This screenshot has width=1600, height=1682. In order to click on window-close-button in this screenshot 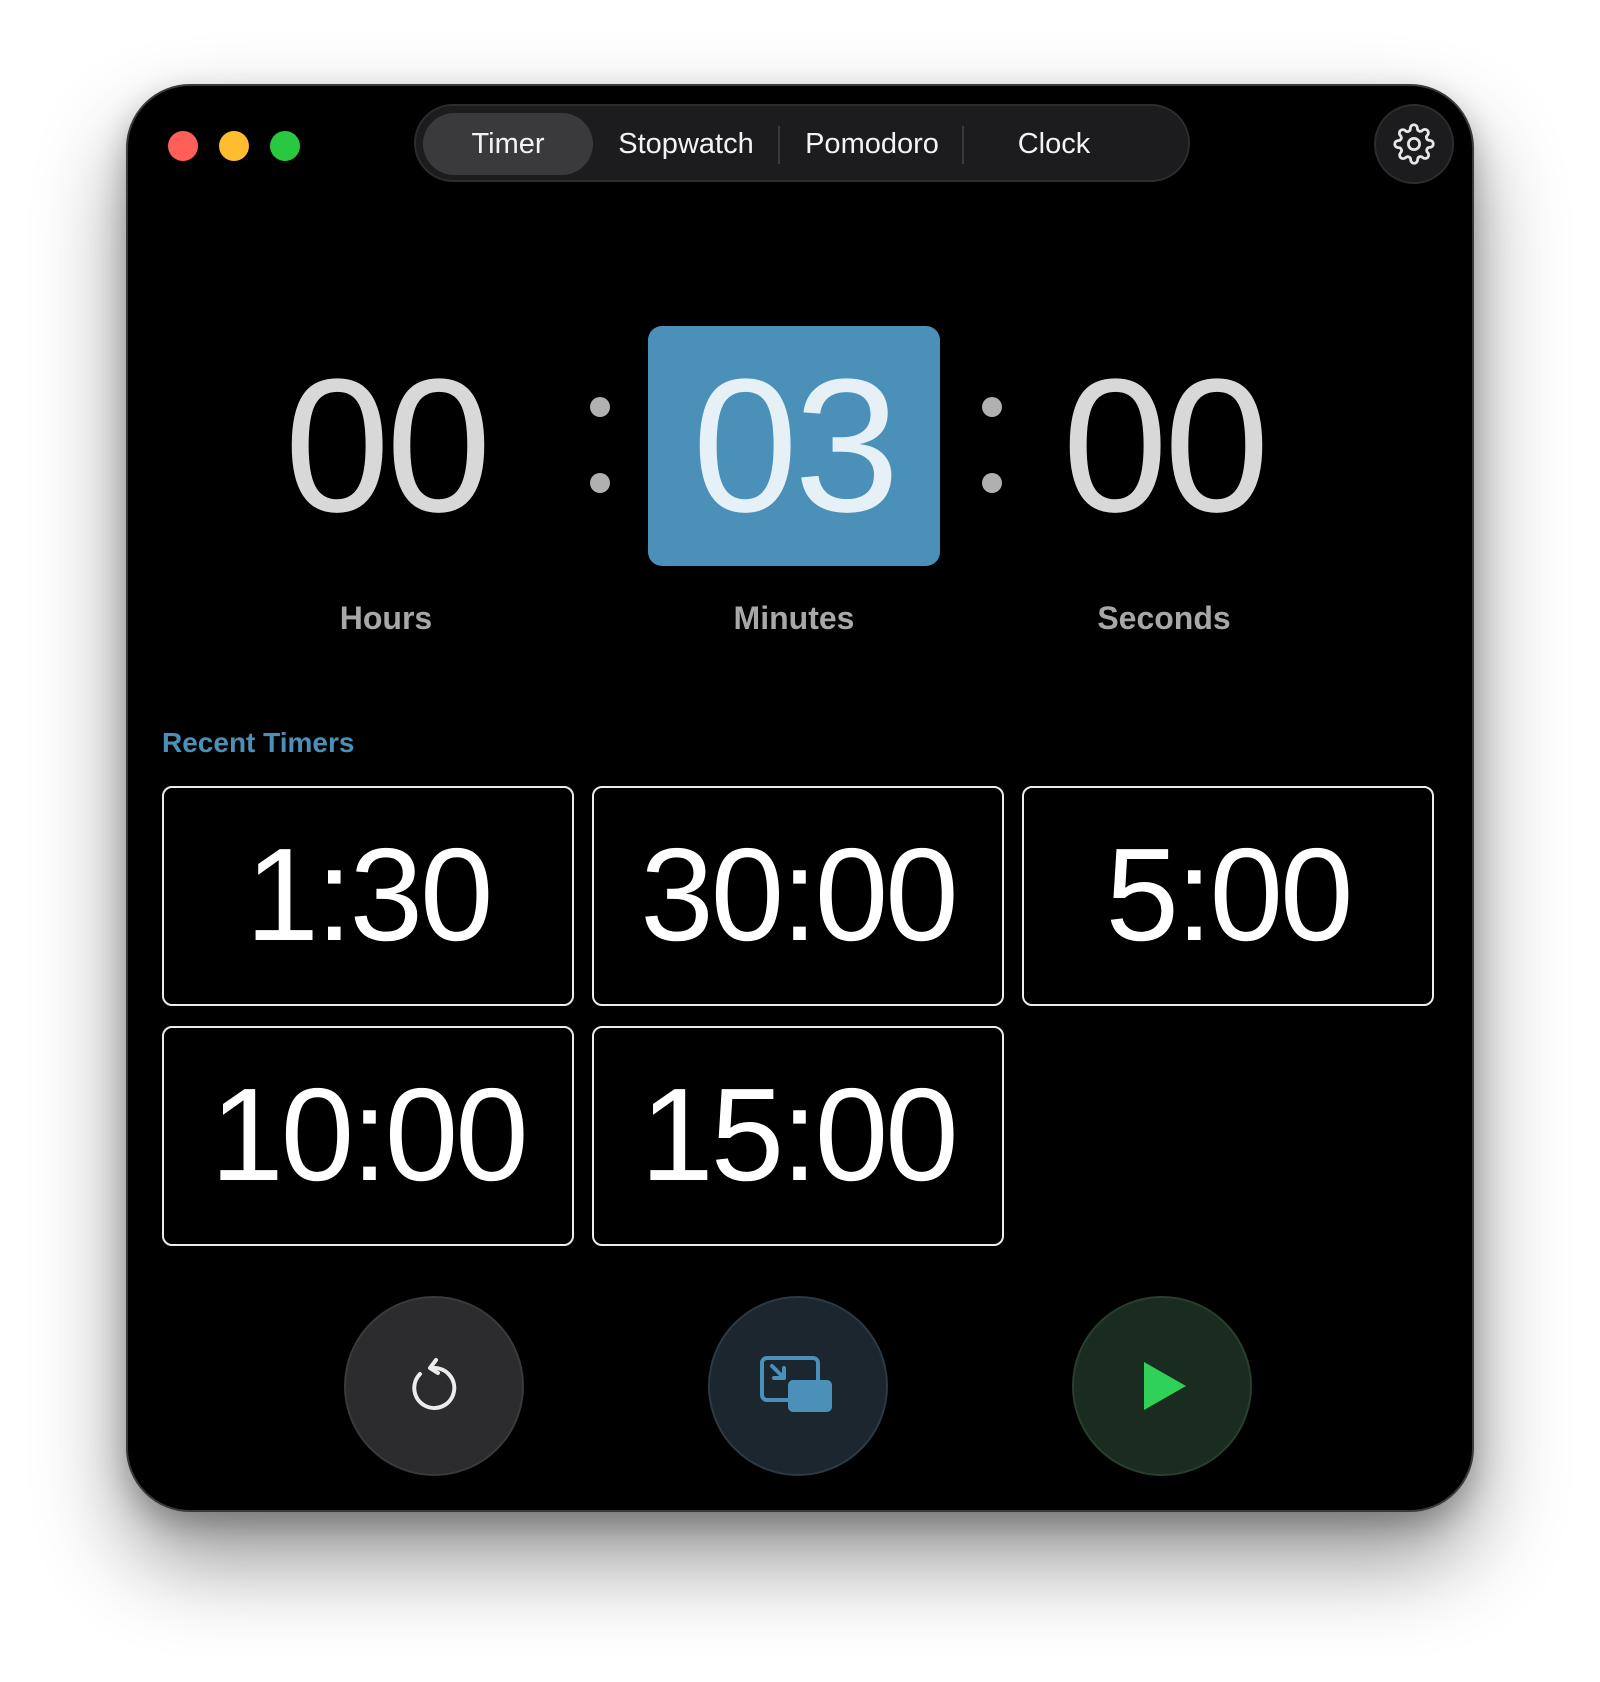, I will do `click(183, 146)`.